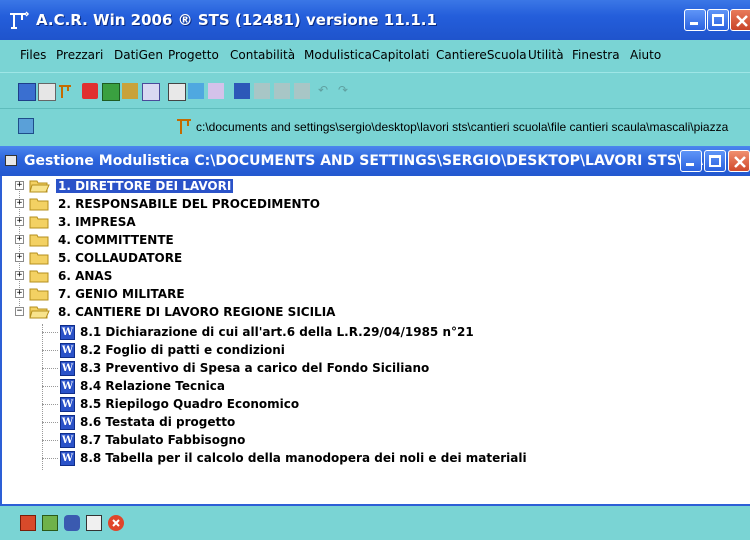 The height and width of the screenshot is (540, 750). I want to click on tool-disabled-icon, so click(262, 91).